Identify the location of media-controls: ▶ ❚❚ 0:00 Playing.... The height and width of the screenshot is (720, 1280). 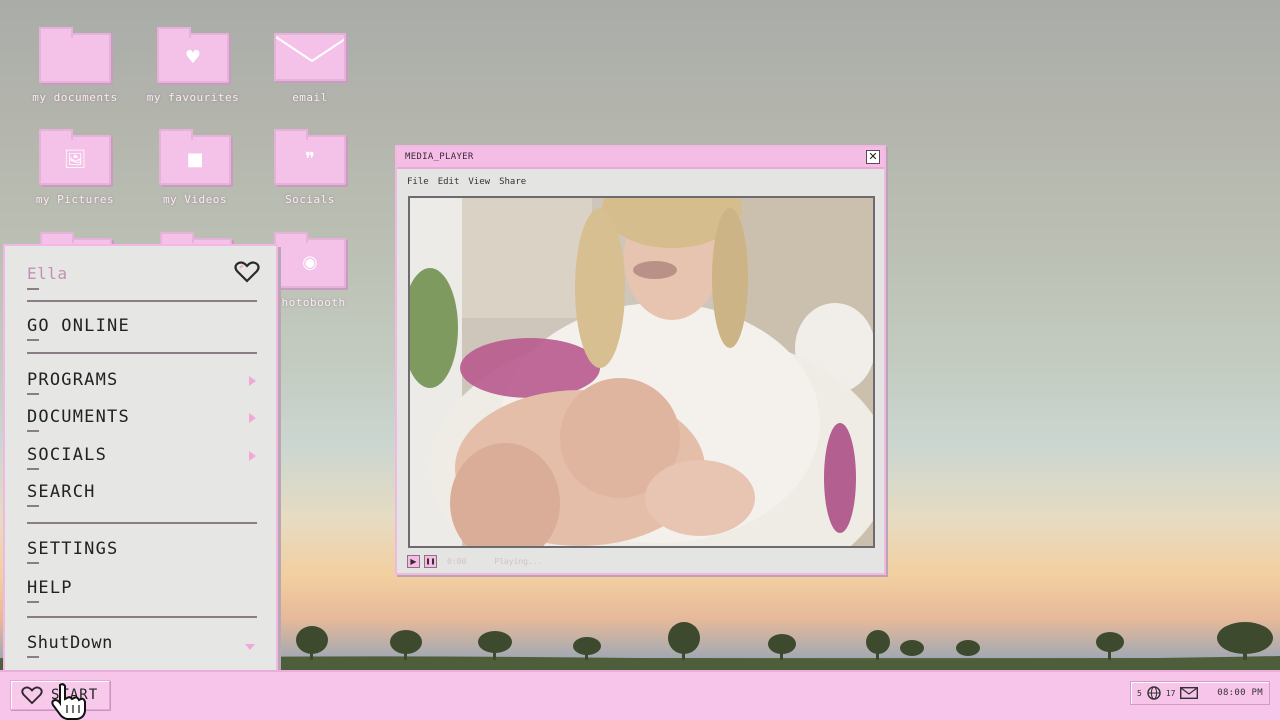
(474, 561).